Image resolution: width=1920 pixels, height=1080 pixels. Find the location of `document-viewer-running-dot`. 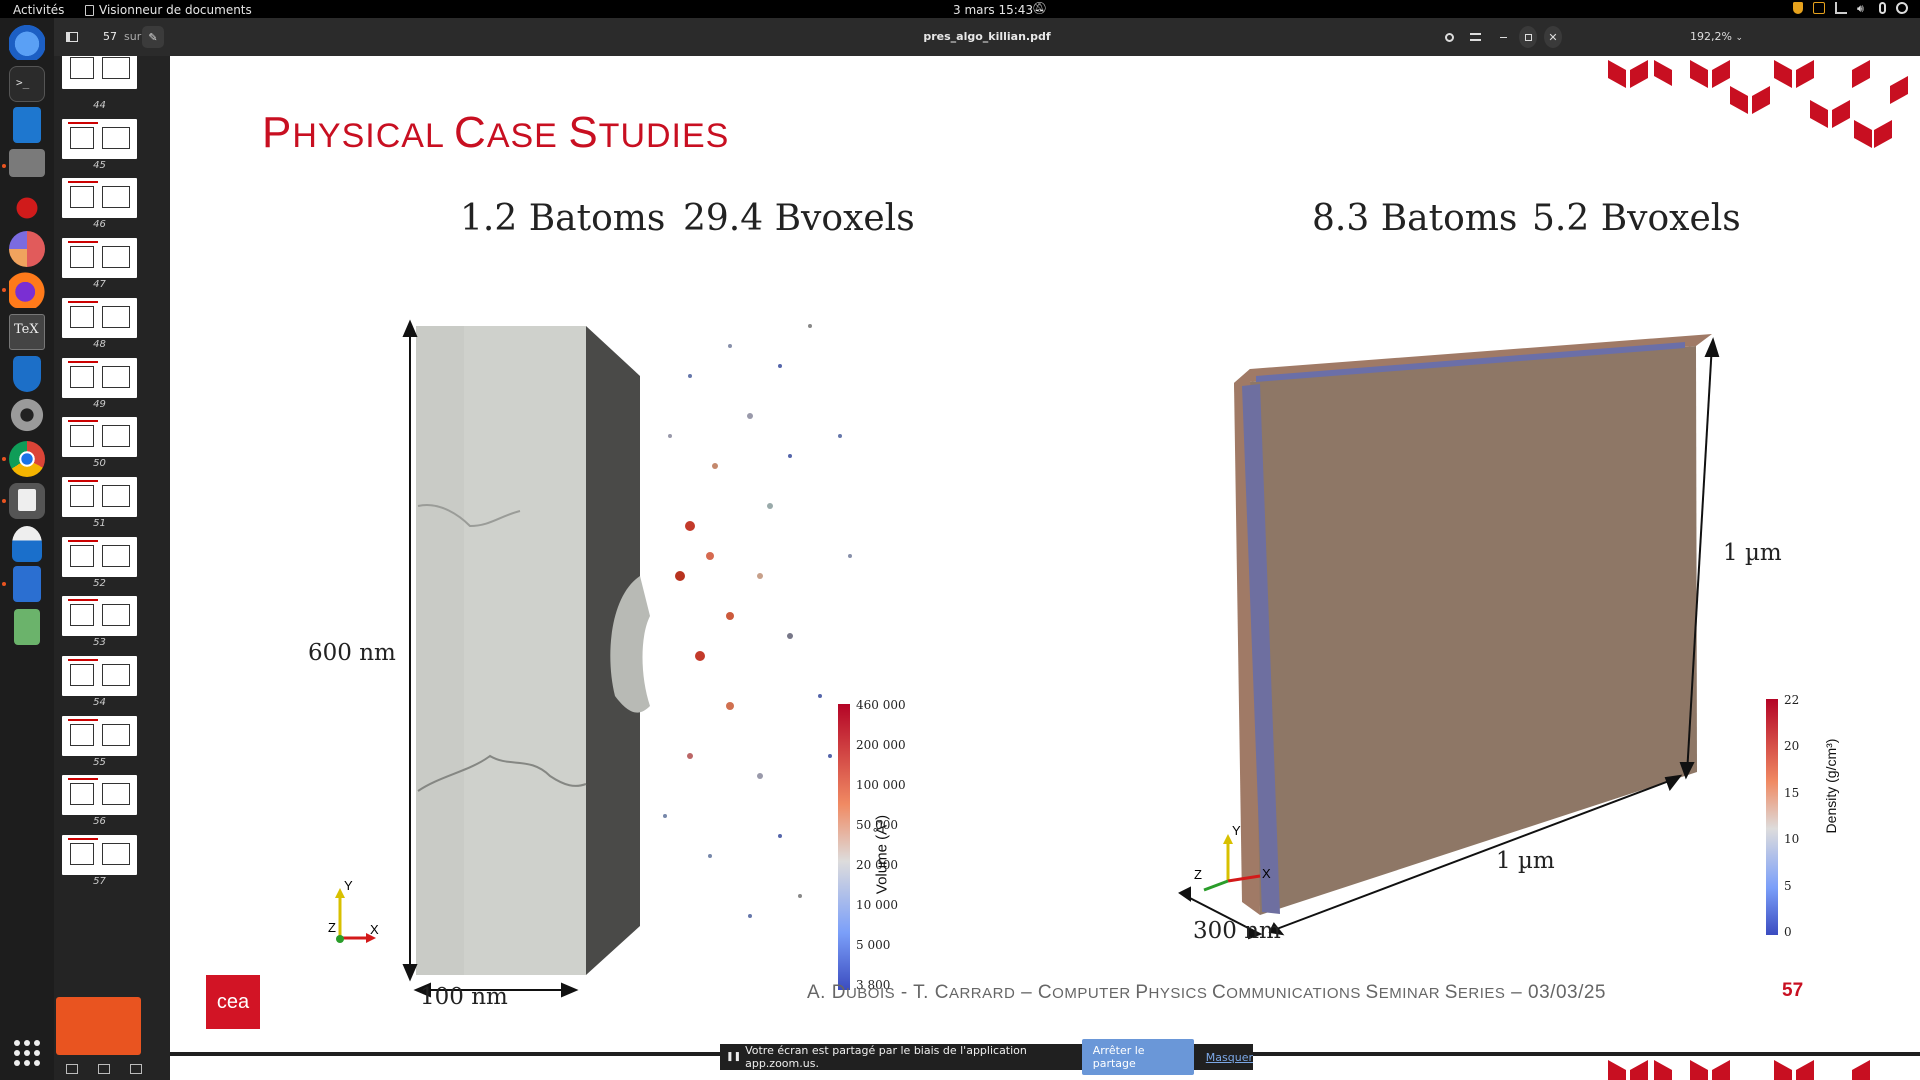

document-viewer-running-dot is located at coordinates (4, 501).